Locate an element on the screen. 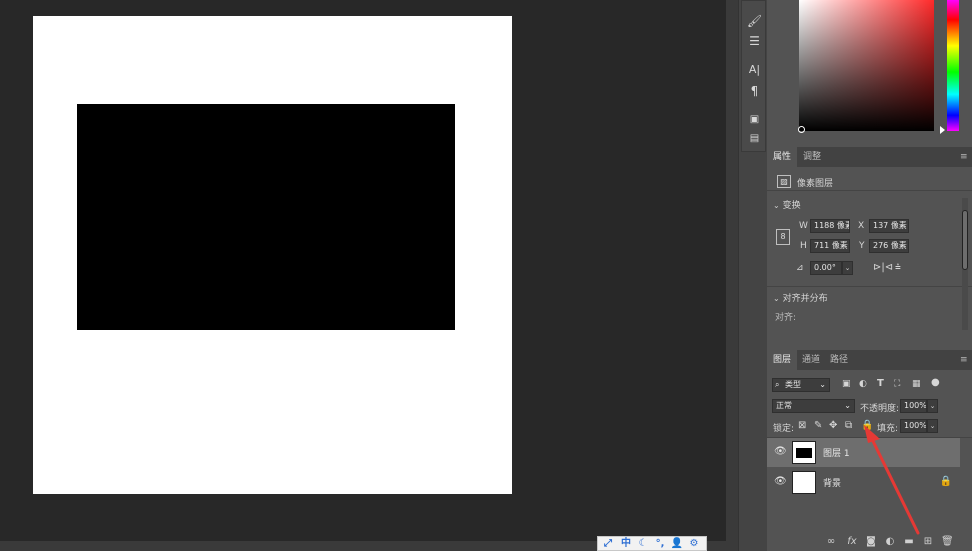 The height and width of the screenshot is (551, 972). filter-smart-object-icon: ▦ is located at coordinates (916, 384).